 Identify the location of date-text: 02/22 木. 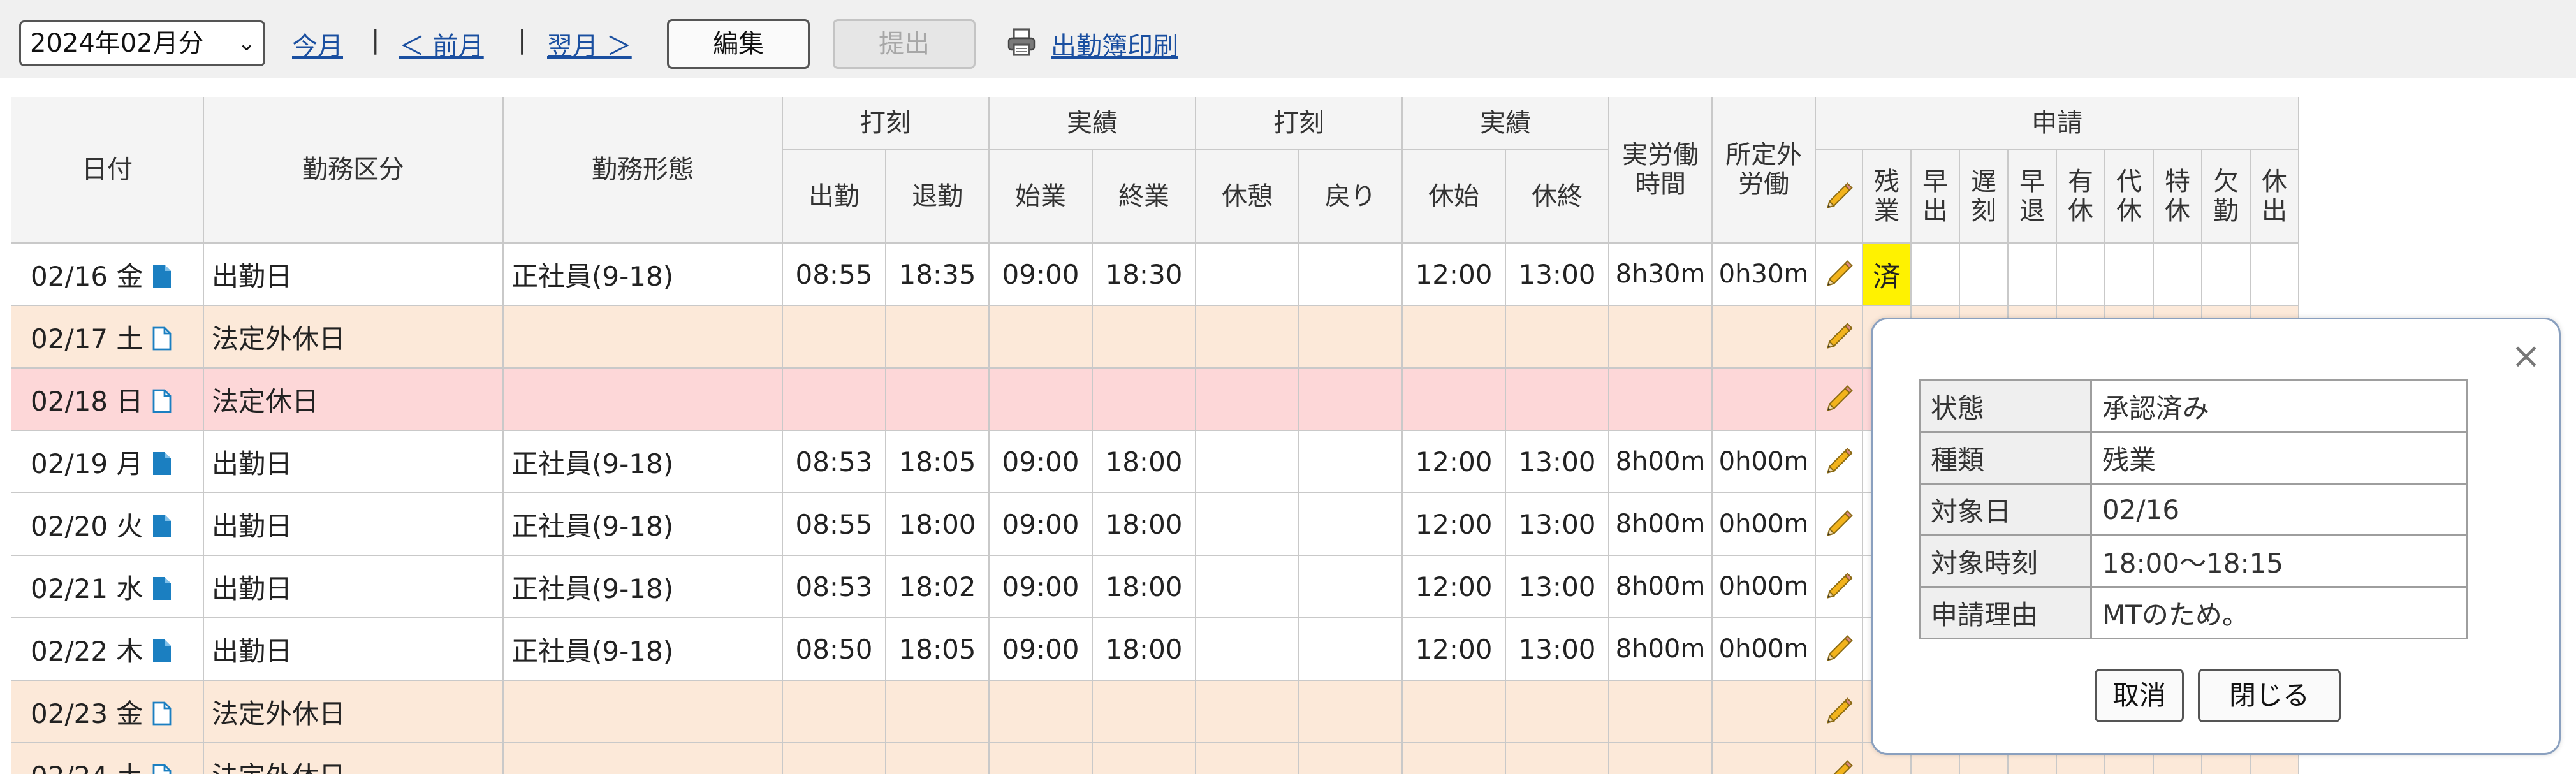
(87, 651).